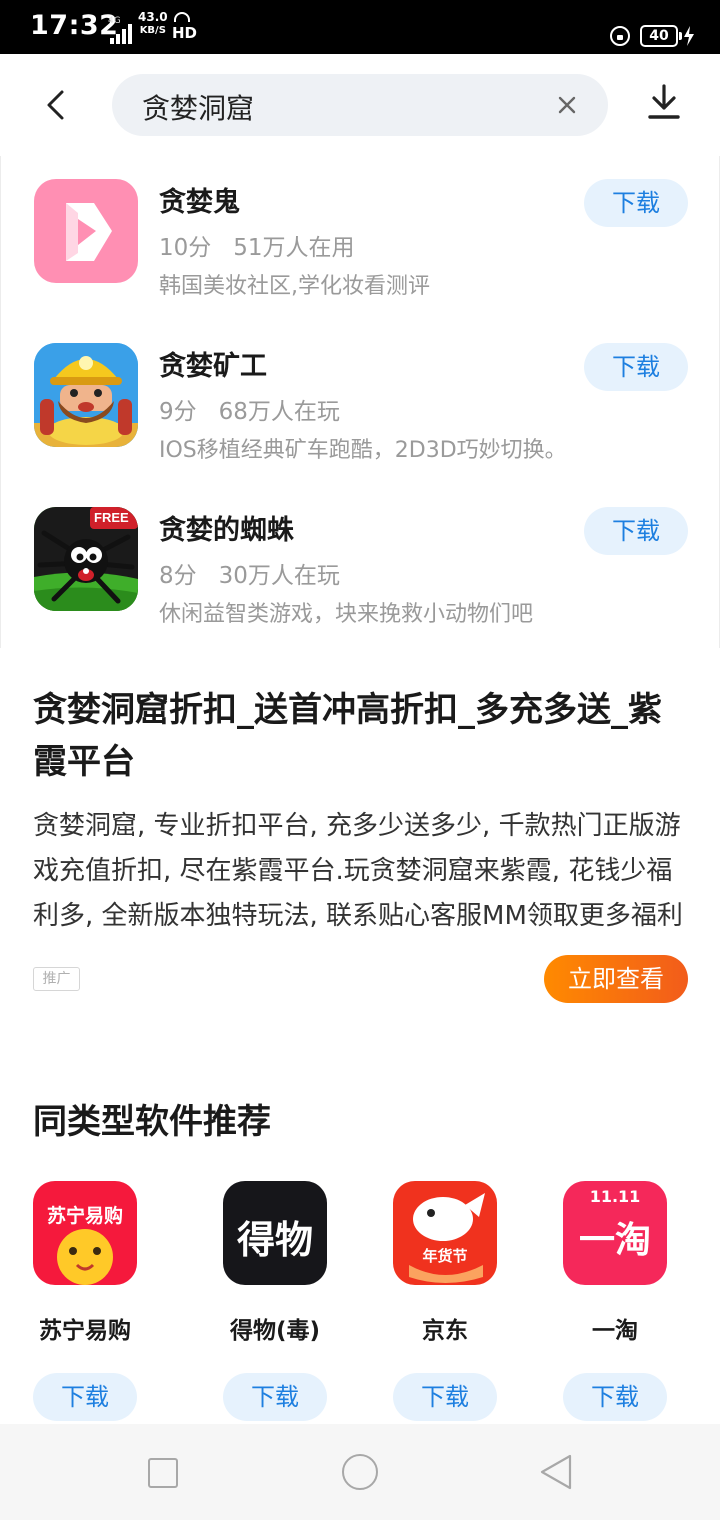 The height and width of the screenshot is (1520, 720). Describe the element at coordinates (86, 395) in the screenshot. I see `miner-app-icon` at that location.